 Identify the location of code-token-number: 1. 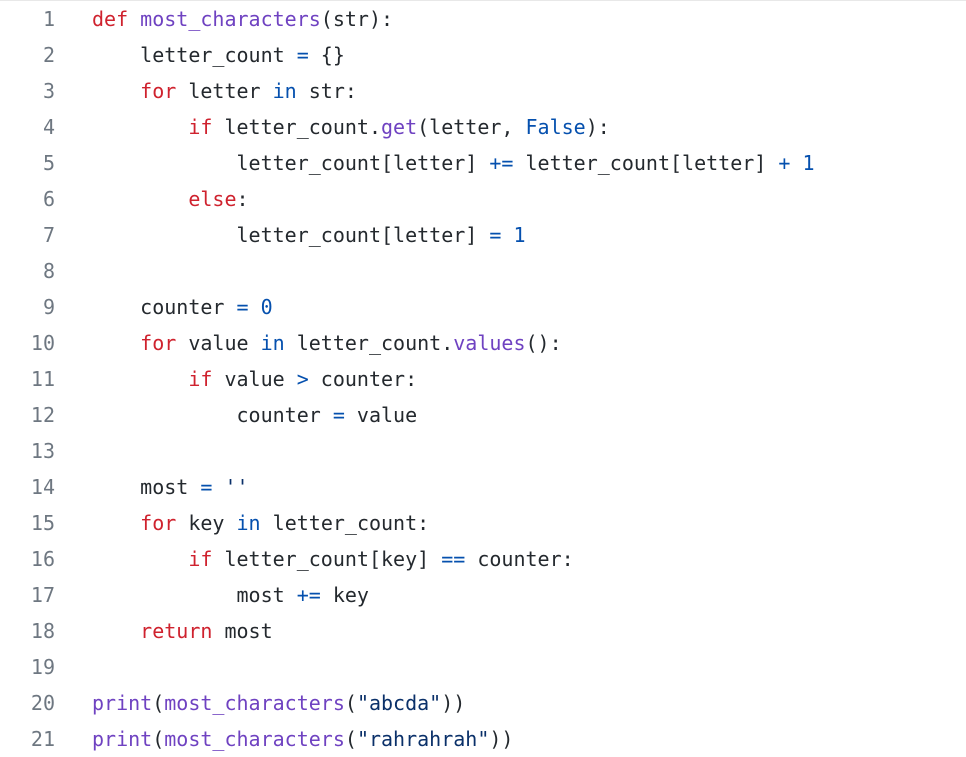
(519, 235).